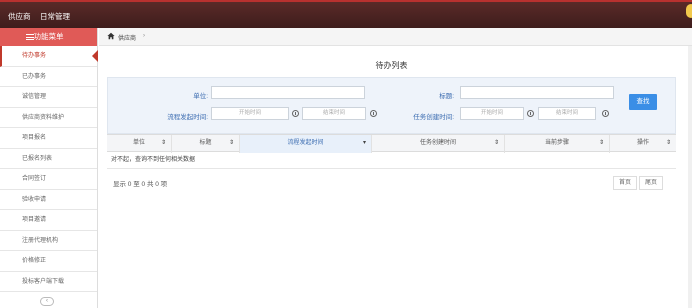 The image size is (692, 308). Describe the element at coordinates (48, 77) in the screenshot. I see `sidebar-item-done: 已办事务` at that location.